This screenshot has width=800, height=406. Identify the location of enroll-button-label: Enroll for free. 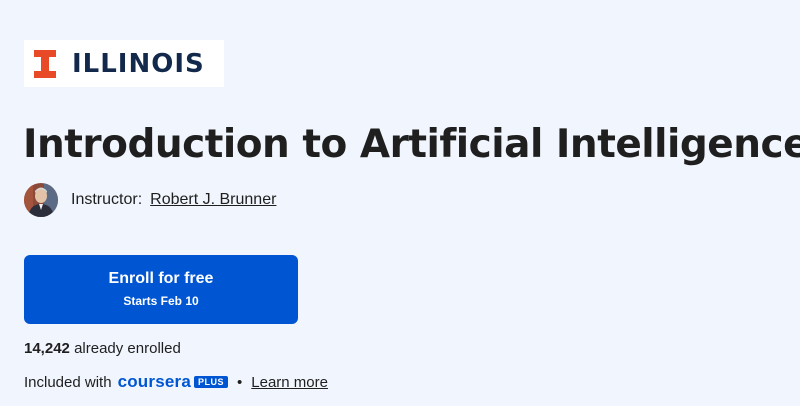
(161, 278).